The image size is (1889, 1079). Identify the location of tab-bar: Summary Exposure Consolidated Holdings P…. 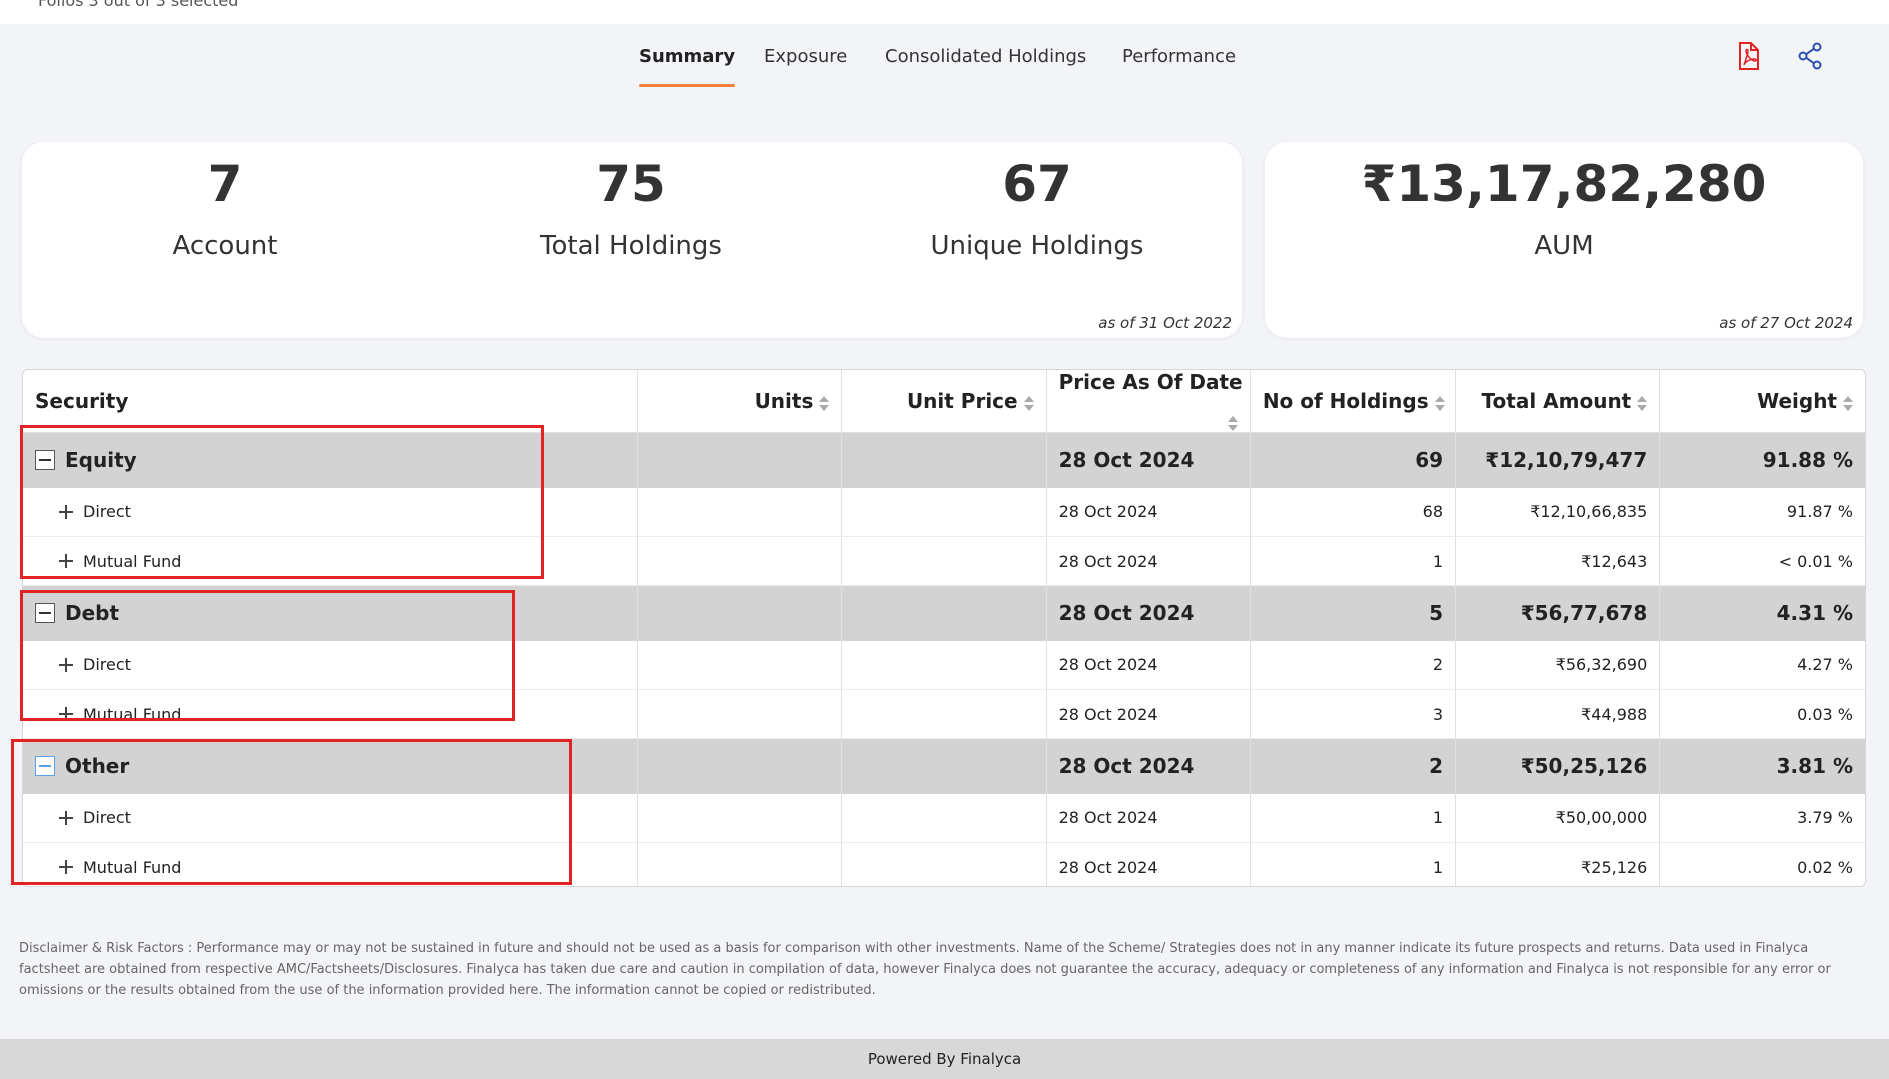
(944, 56).